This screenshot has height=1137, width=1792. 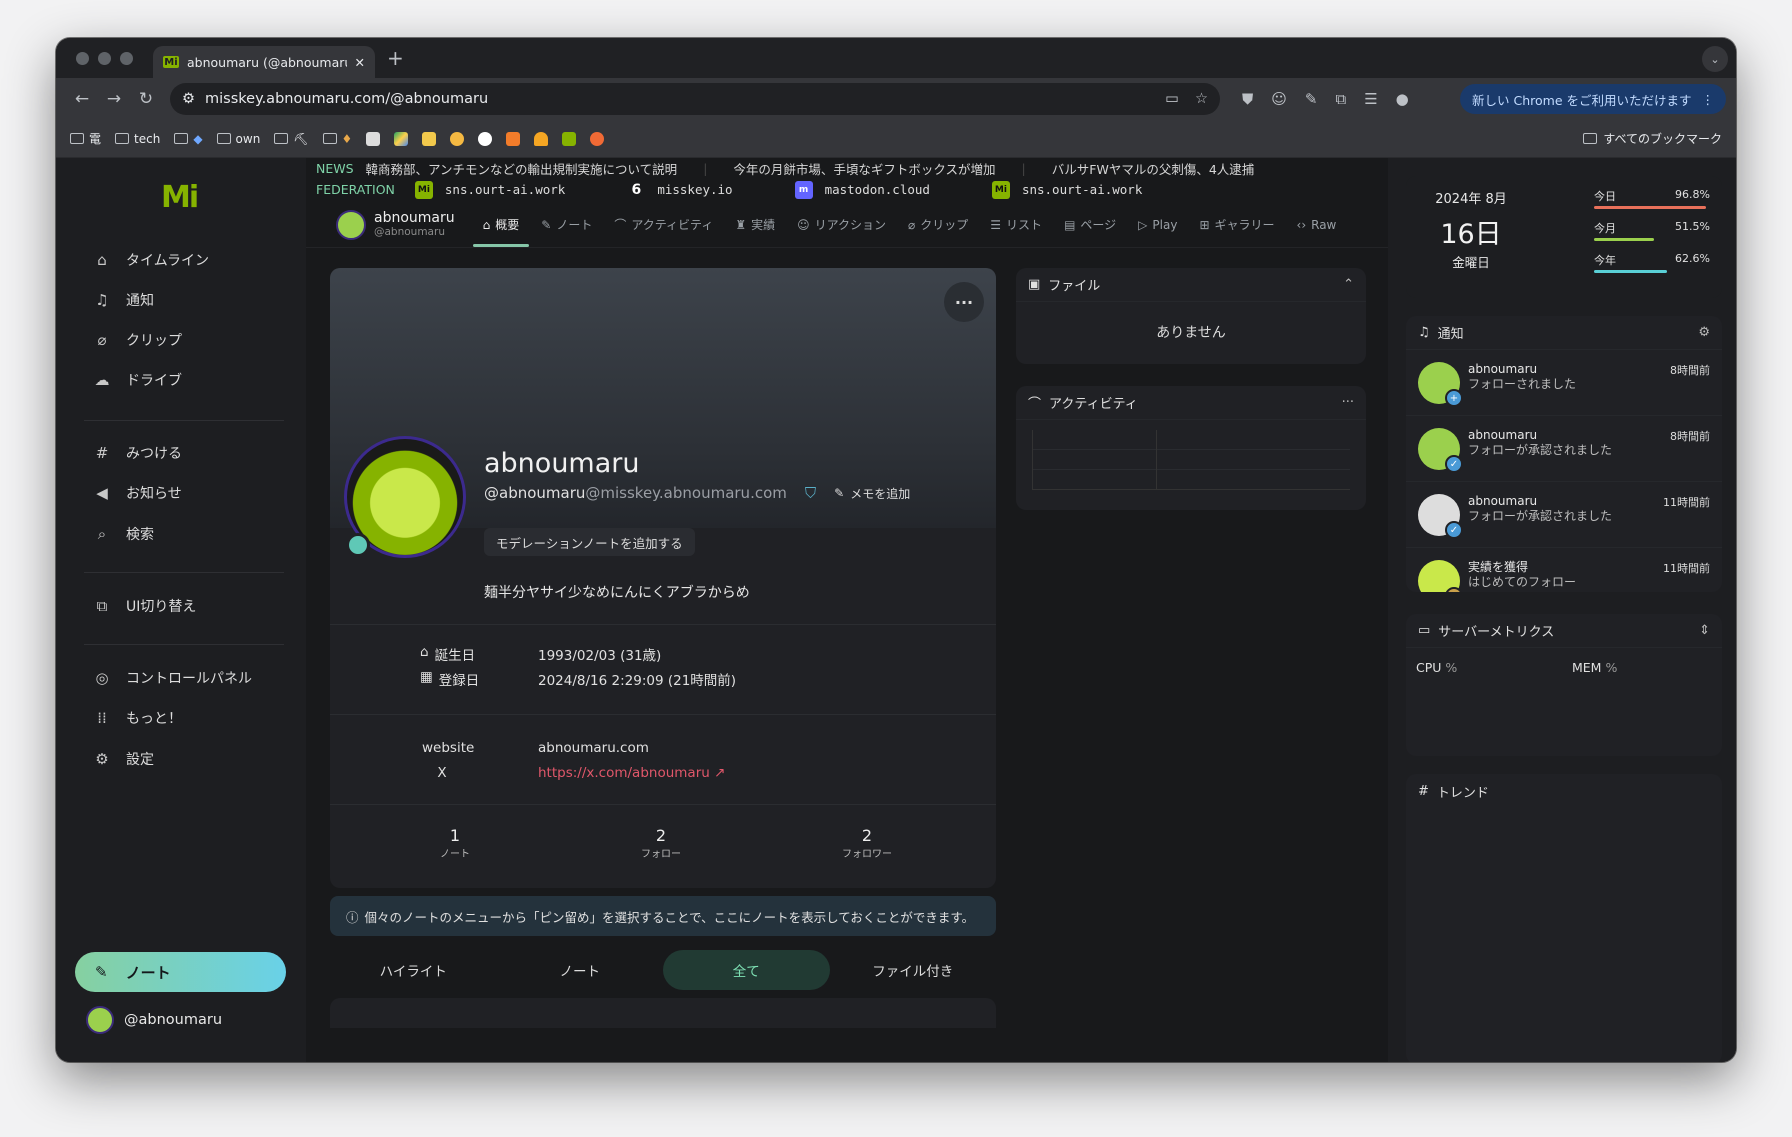 What do you see at coordinates (1172, 99) in the screenshot?
I see `cast-icon: ▭` at bounding box center [1172, 99].